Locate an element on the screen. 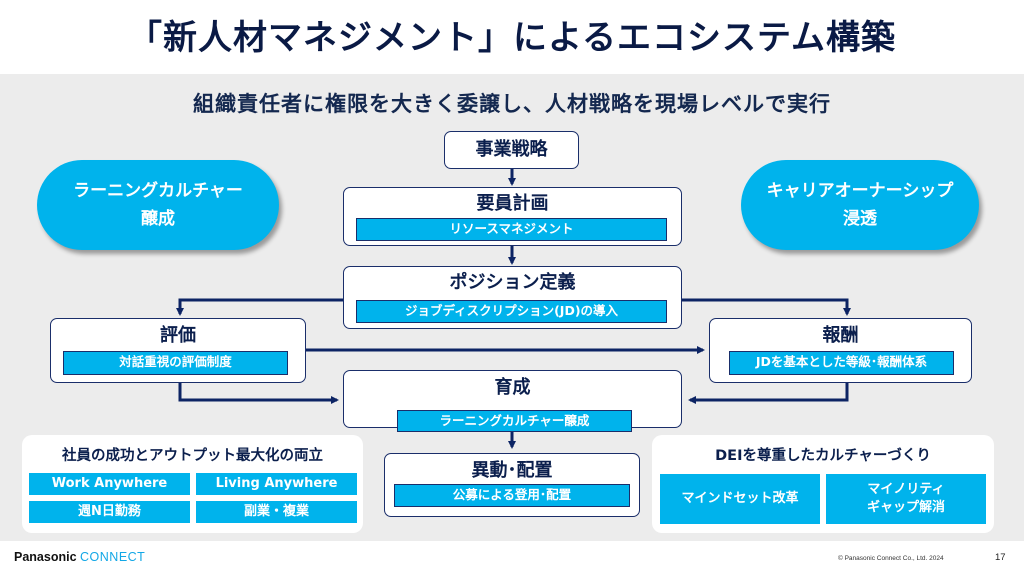  node-business-strategy: 事業戦略 is located at coordinates (511, 150).